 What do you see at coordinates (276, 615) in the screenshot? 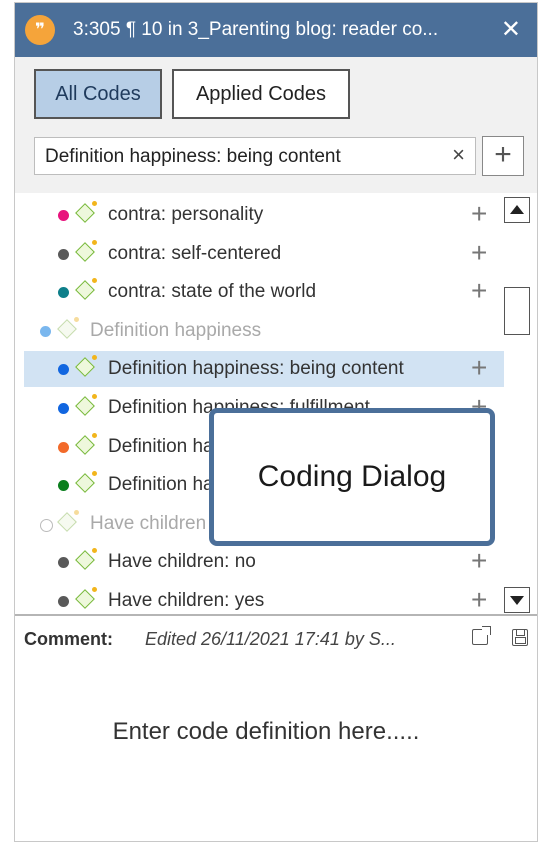
I see `pane-divider` at bounding box center [276, 615].